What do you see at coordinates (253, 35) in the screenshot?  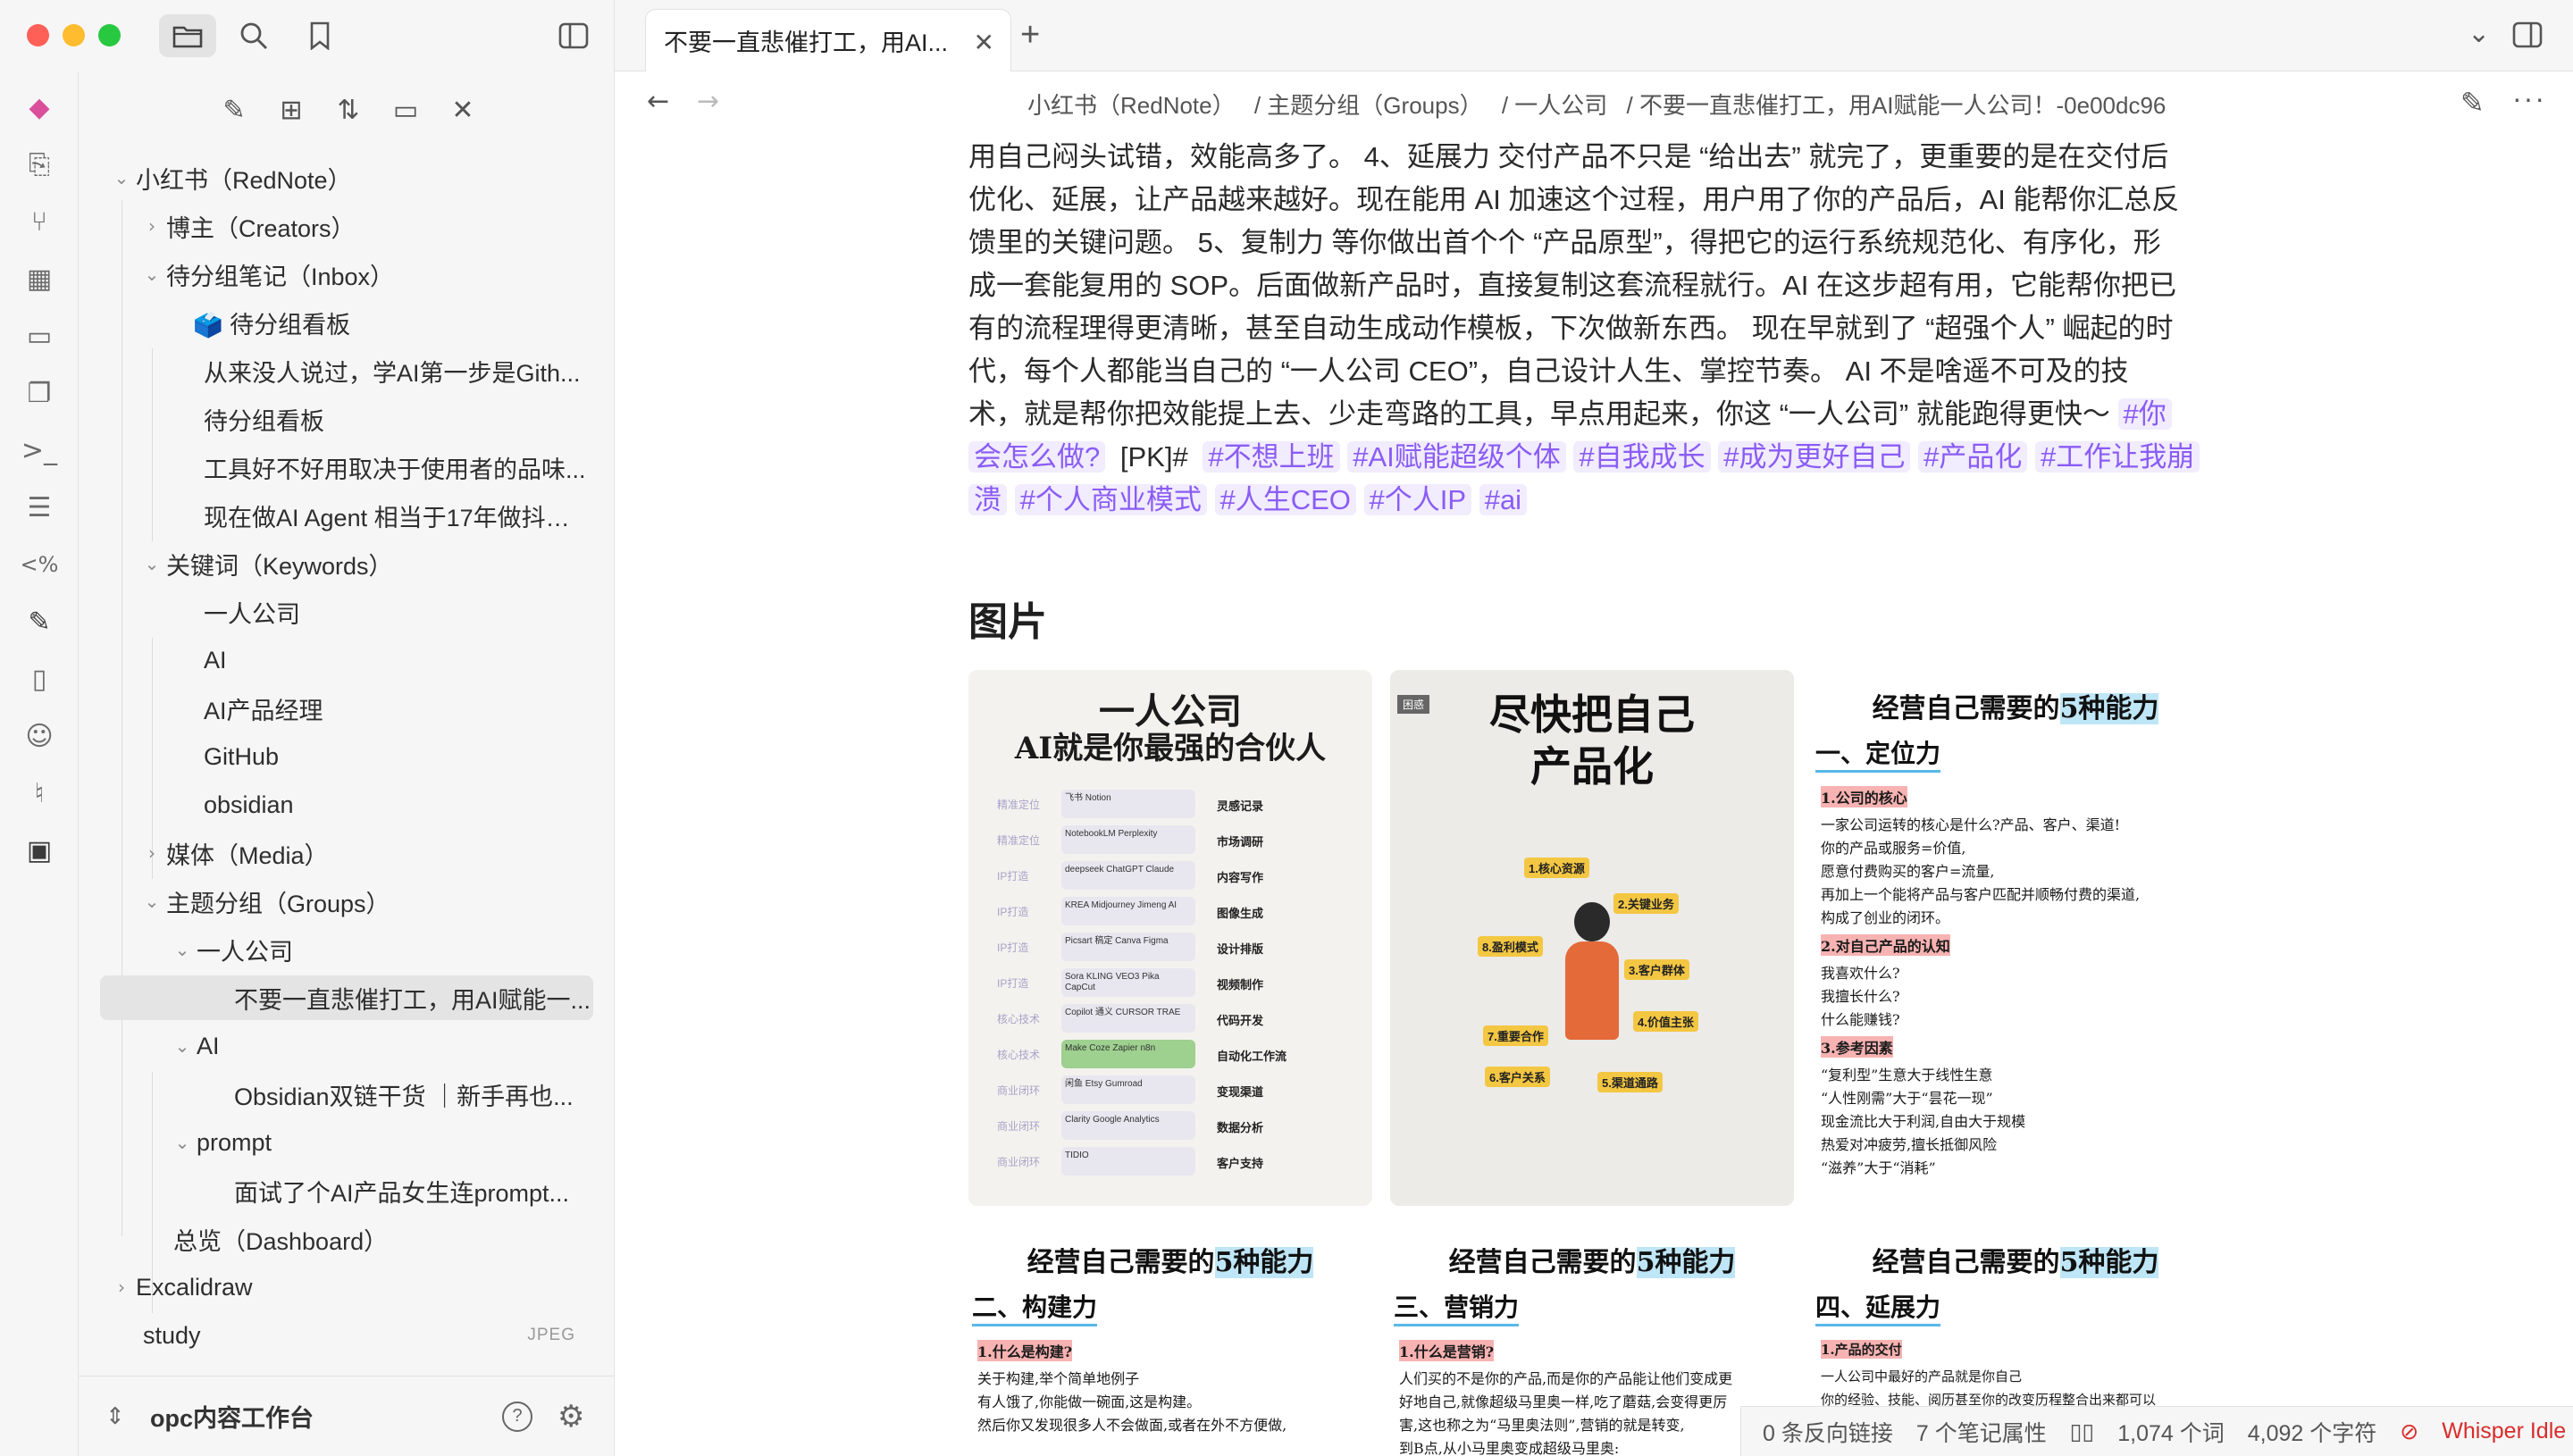 I see `search-icon` at bounding box center [253, 35].